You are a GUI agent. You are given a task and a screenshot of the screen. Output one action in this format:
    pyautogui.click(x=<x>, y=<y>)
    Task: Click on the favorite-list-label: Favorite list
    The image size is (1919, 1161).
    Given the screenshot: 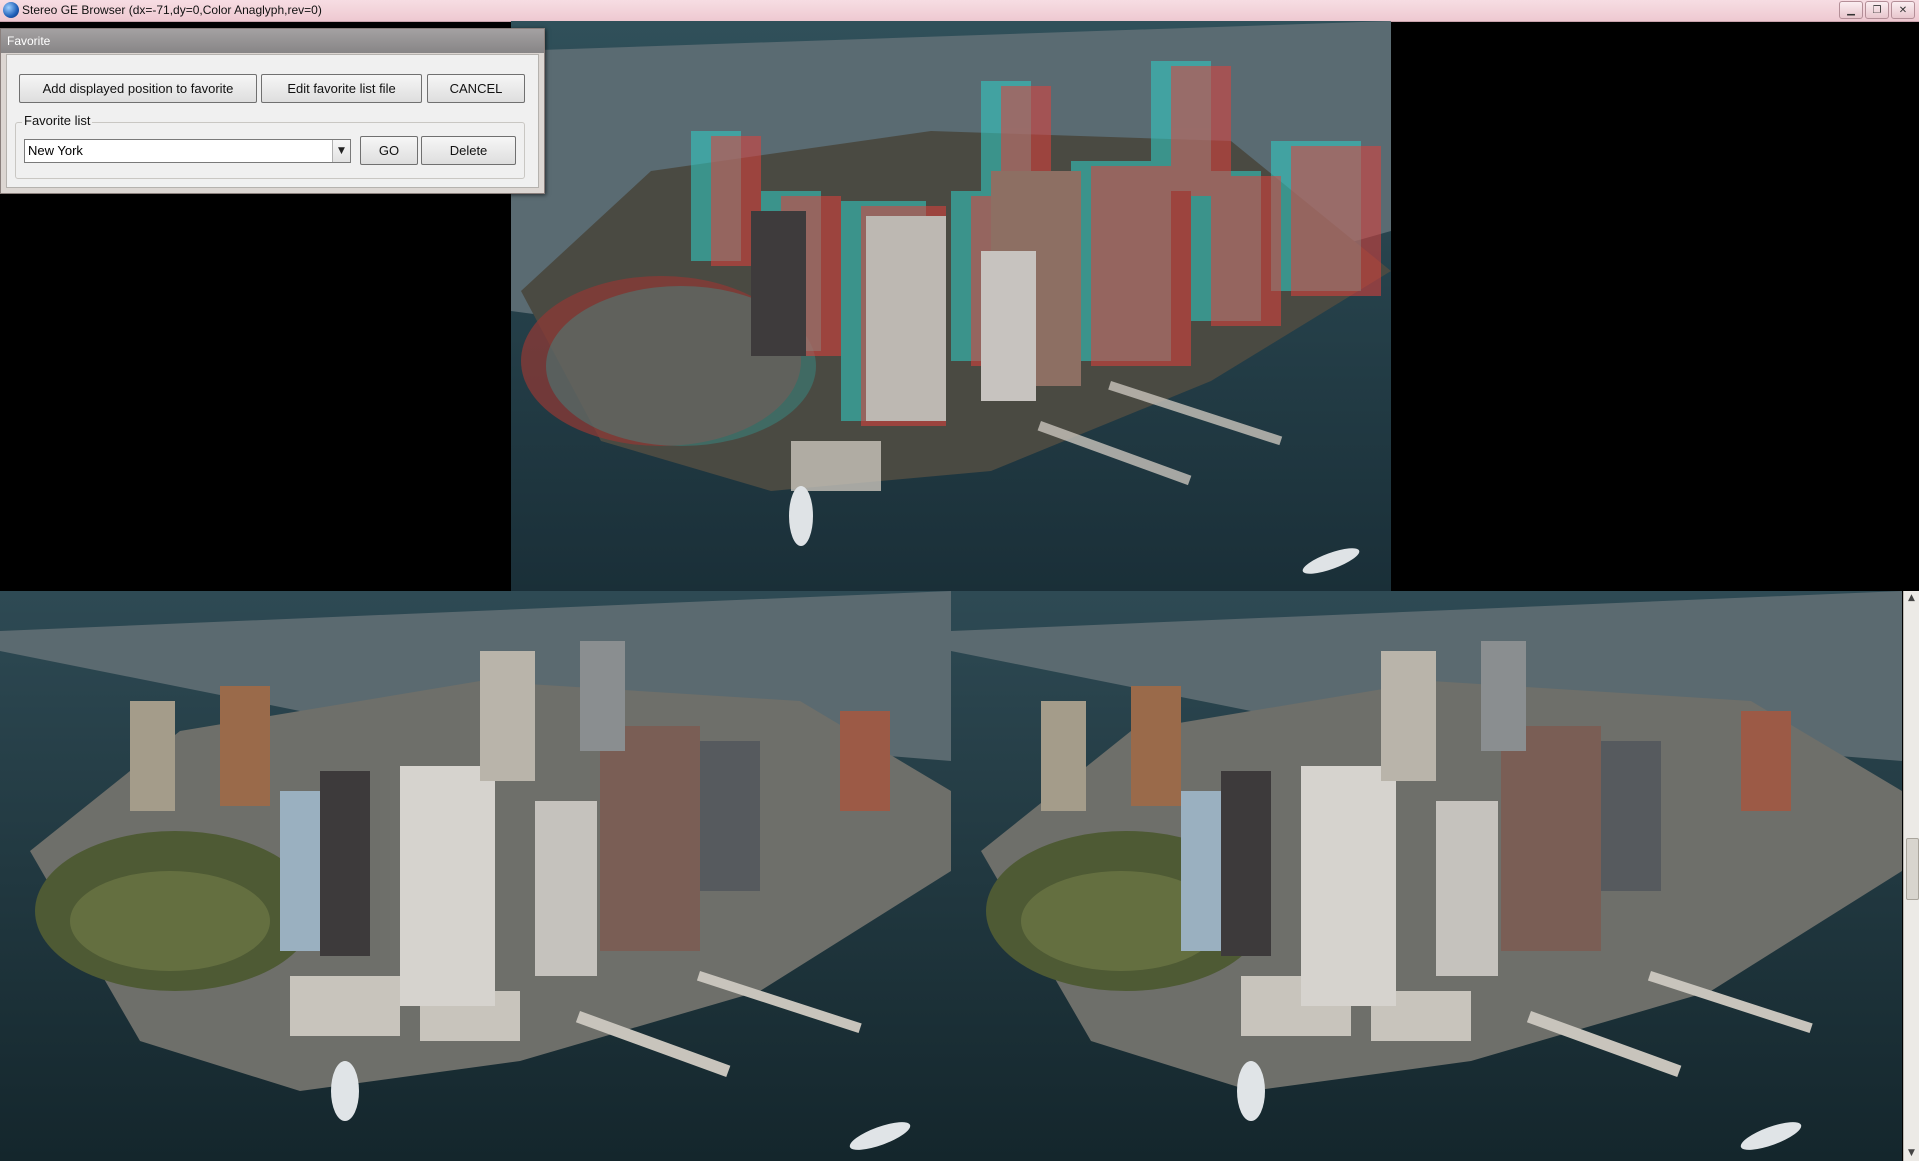 What is the action you would take?
    pyautogui.click(x=57, y=120)
    